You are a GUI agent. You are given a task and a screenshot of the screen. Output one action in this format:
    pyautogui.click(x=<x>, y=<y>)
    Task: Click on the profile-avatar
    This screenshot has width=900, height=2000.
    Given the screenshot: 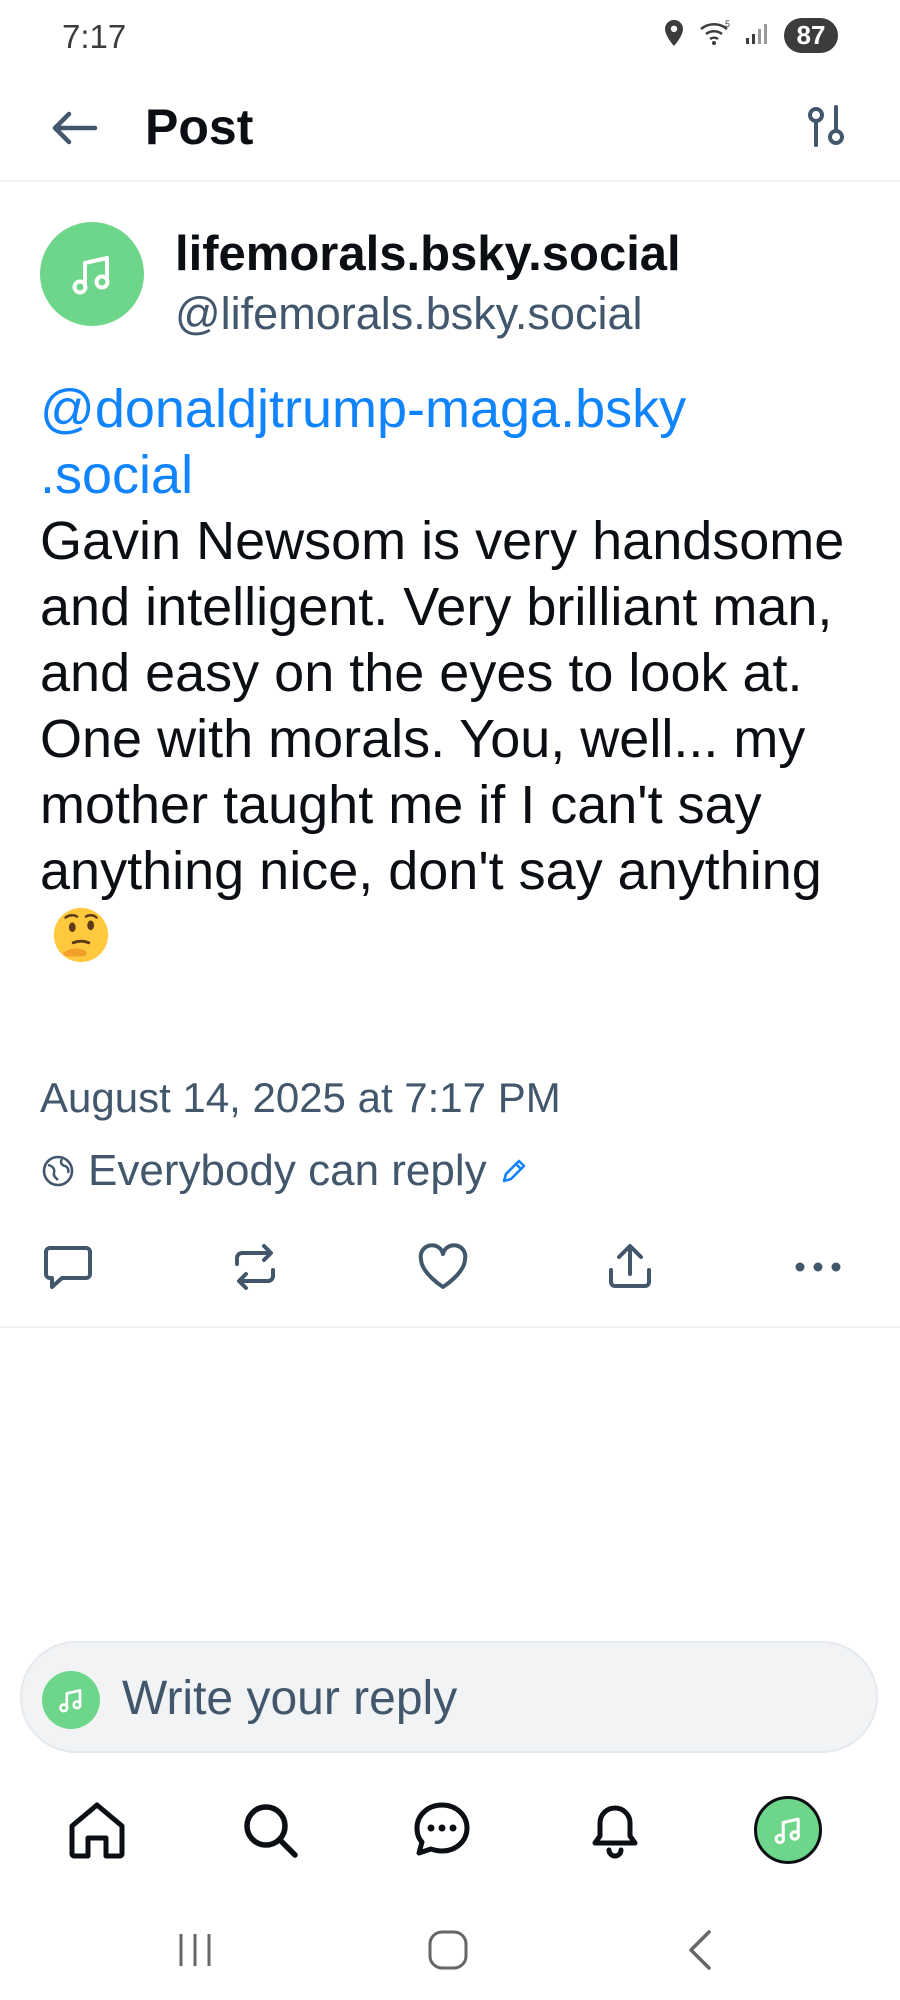 What is the action you would take?
    pyautogui.click(x=788, y=1830)
    